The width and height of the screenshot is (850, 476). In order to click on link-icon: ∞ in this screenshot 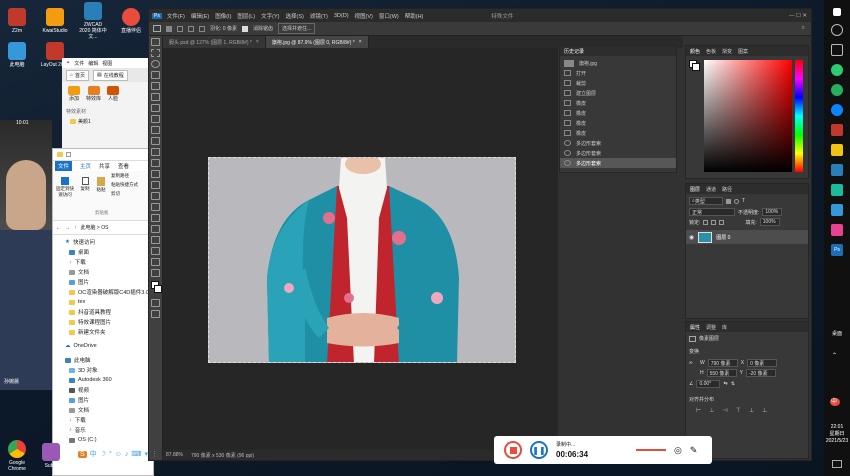, I will do `click(693, 363)`.